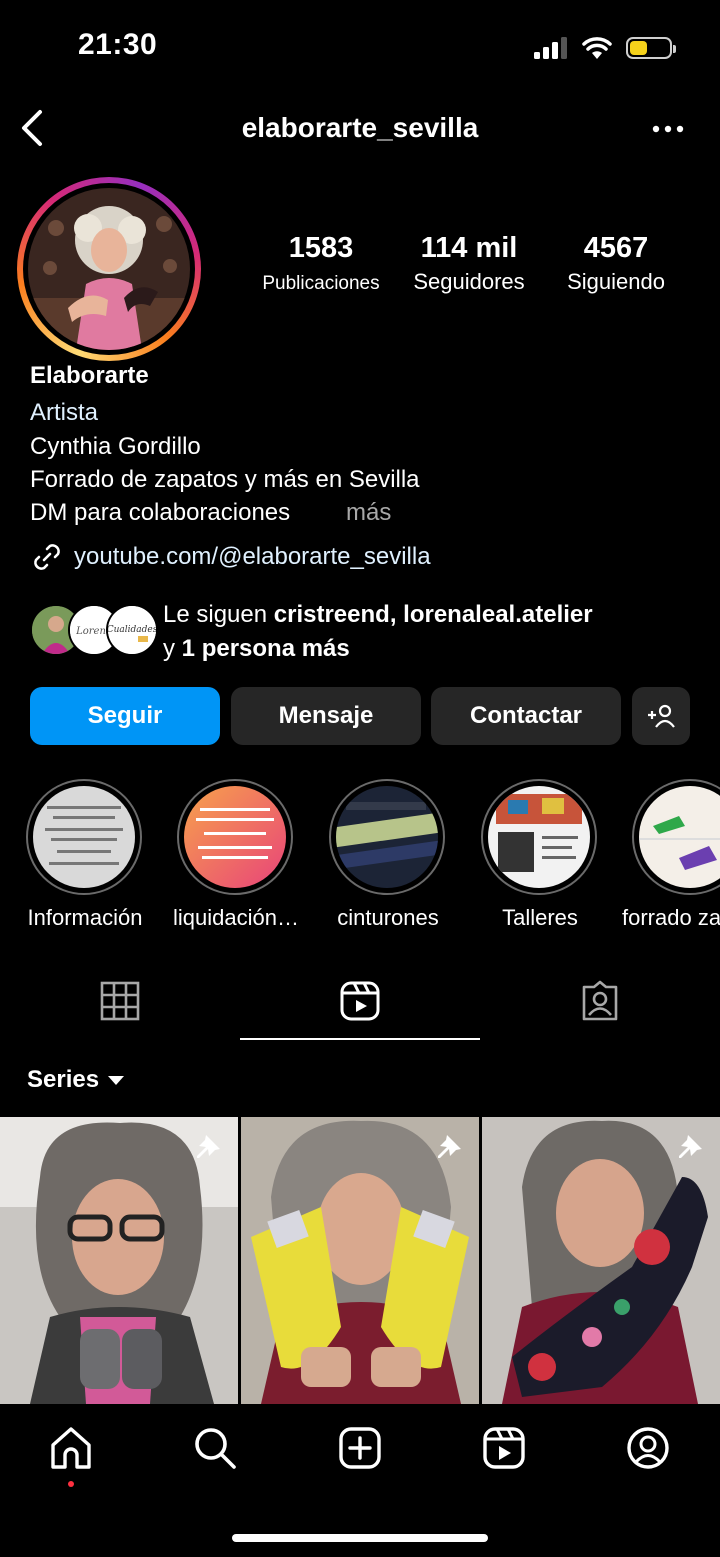  I want to click on active-tab-indicator, so click(360, 1039).